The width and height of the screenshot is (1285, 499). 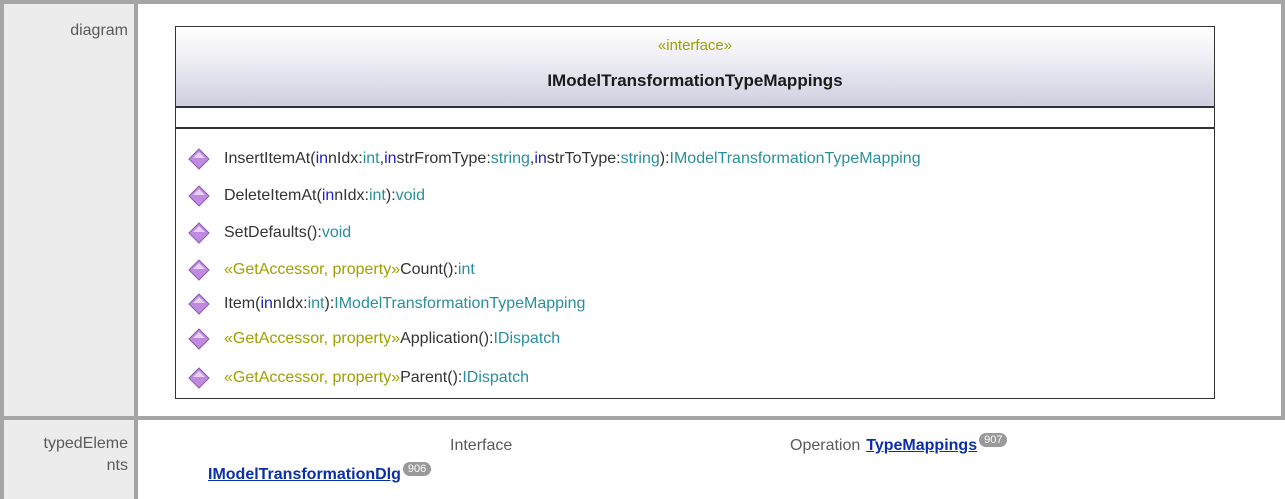 I want to click on row-label-typed-elements: typedElements, so click(x=86, y=454).